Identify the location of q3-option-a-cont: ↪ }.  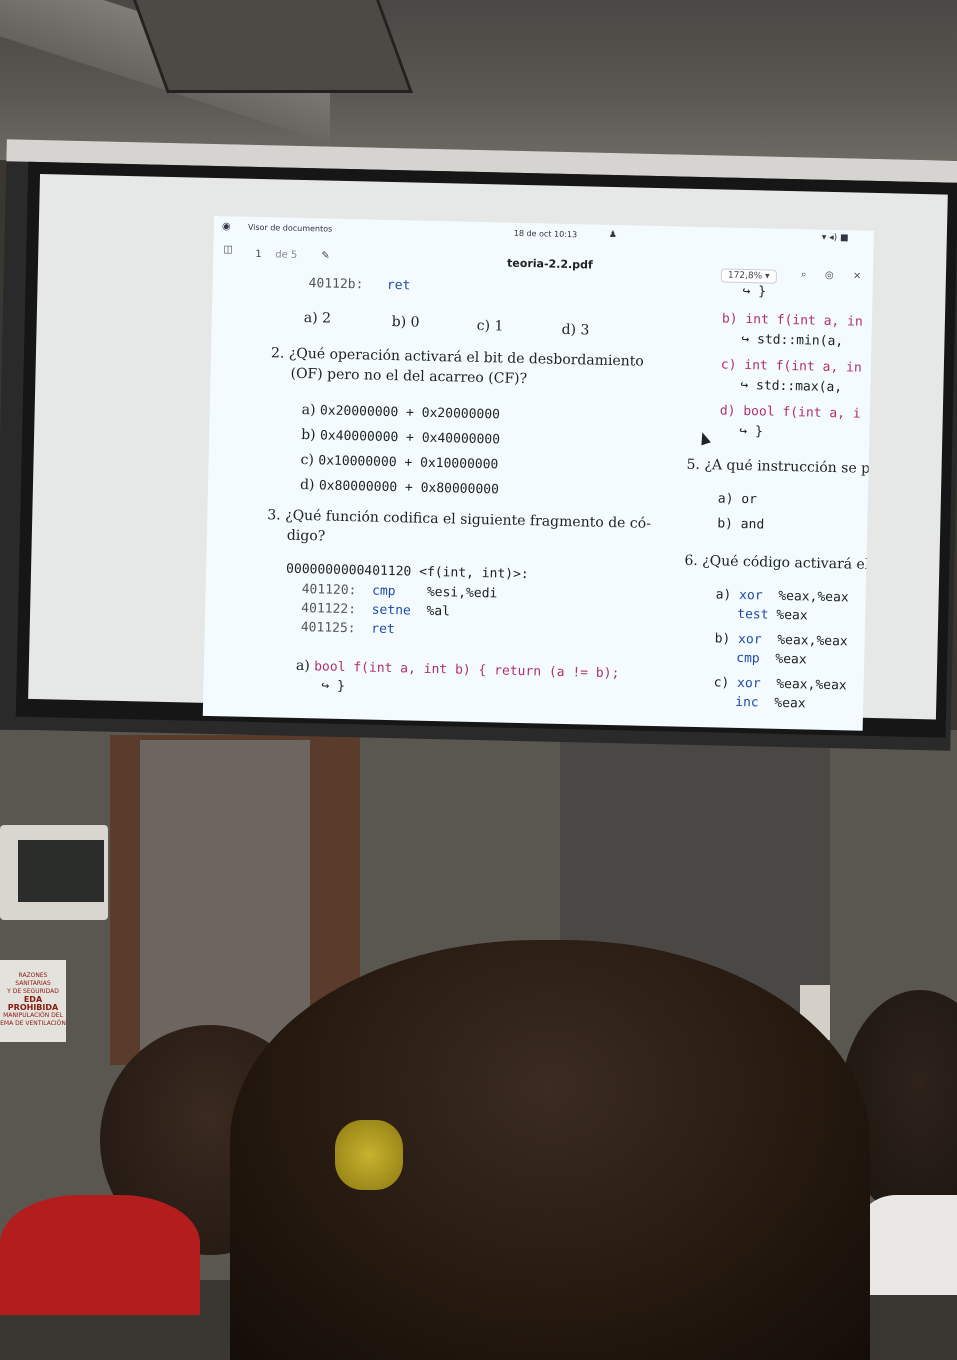
(333, 686).